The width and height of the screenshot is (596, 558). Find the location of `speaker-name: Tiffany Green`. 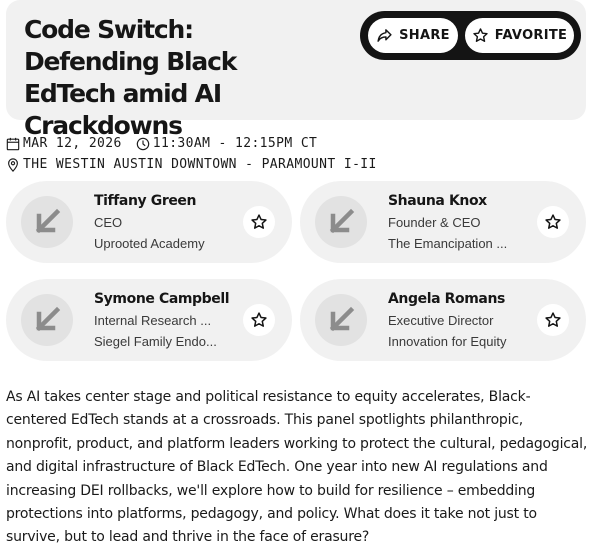

speaker-name: Tiffany Green is located at coordinates (145, 201).